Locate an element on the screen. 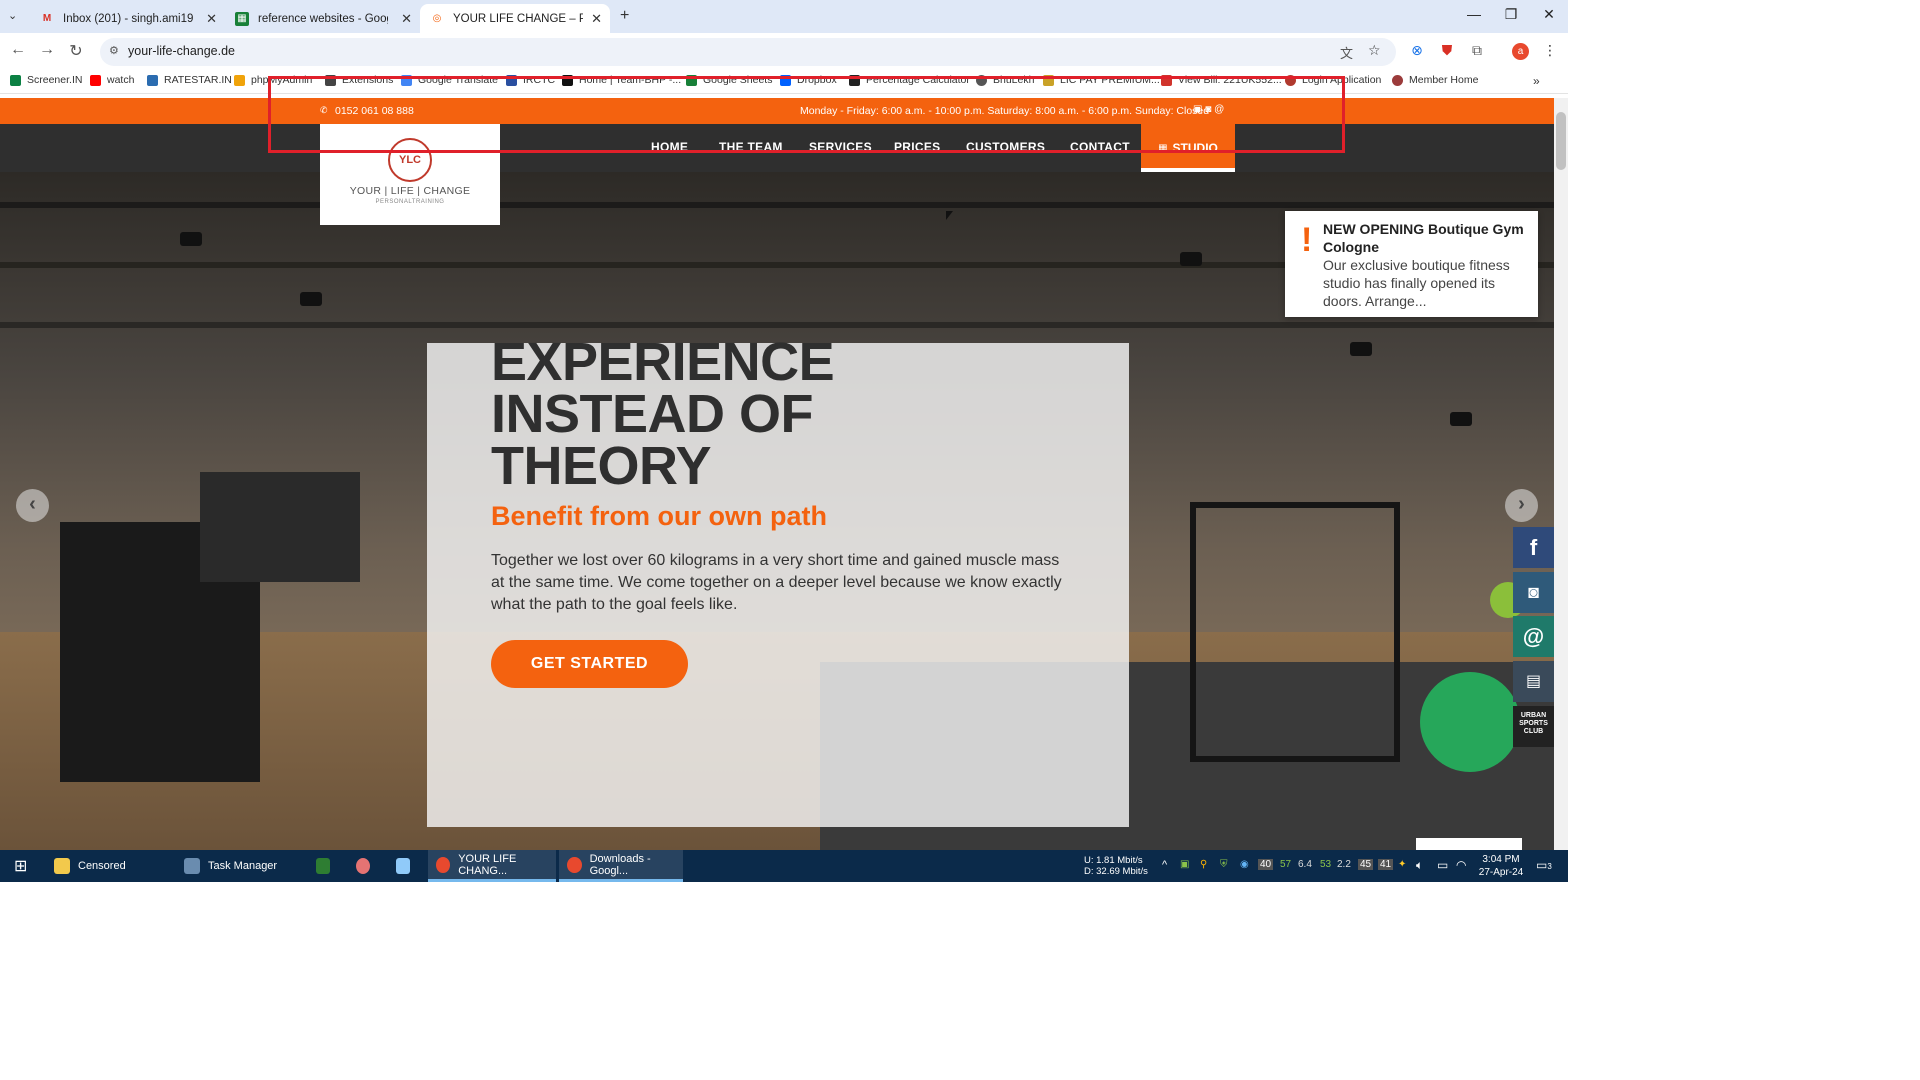 Image resolution: width=1920 pixels, height=1080 pixels. slider-prev-icon: ‹ is located at coordinates (32, 505).